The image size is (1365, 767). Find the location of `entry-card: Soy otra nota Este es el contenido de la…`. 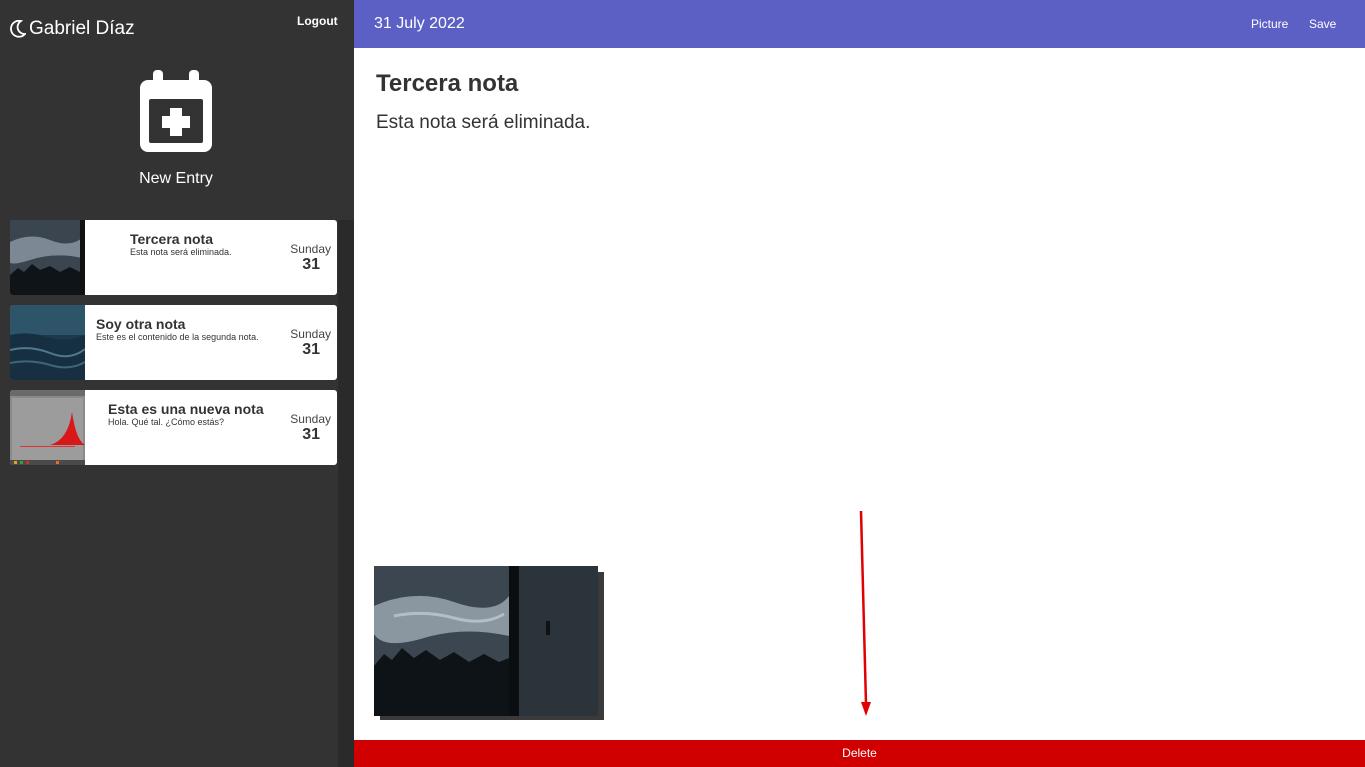

entry-card: Soy otra nota Este es el contenido de la… is located at coordinates (173, 342).